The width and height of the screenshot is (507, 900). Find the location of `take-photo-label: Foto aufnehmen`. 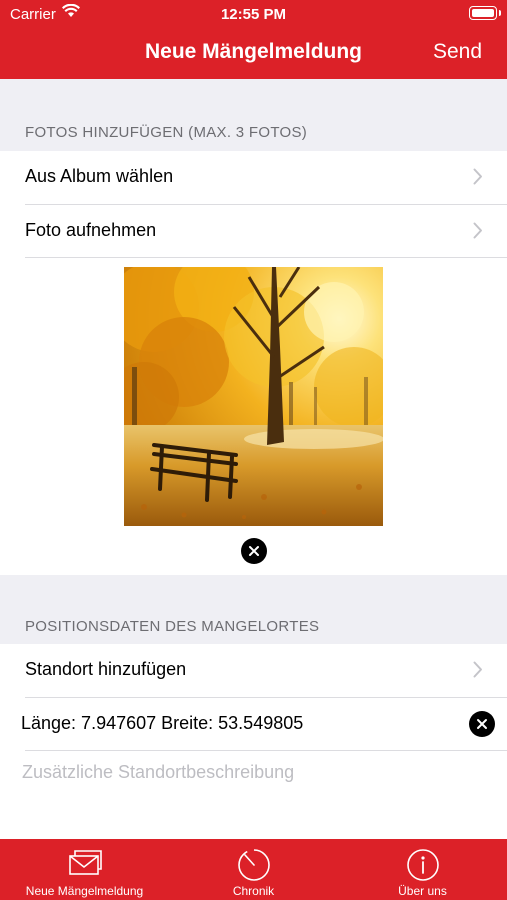

take-photo-label: Foto aufnehmen is located at coordinates (91, 230).